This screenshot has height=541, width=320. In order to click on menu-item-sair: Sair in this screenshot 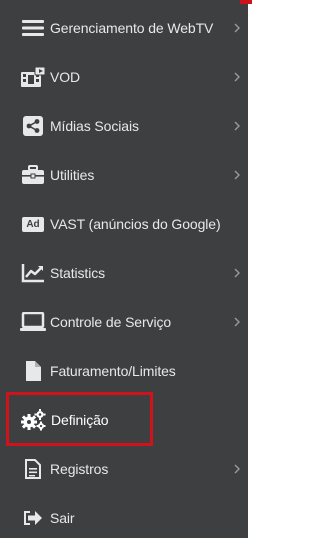, I will do `click(124, 518)`.